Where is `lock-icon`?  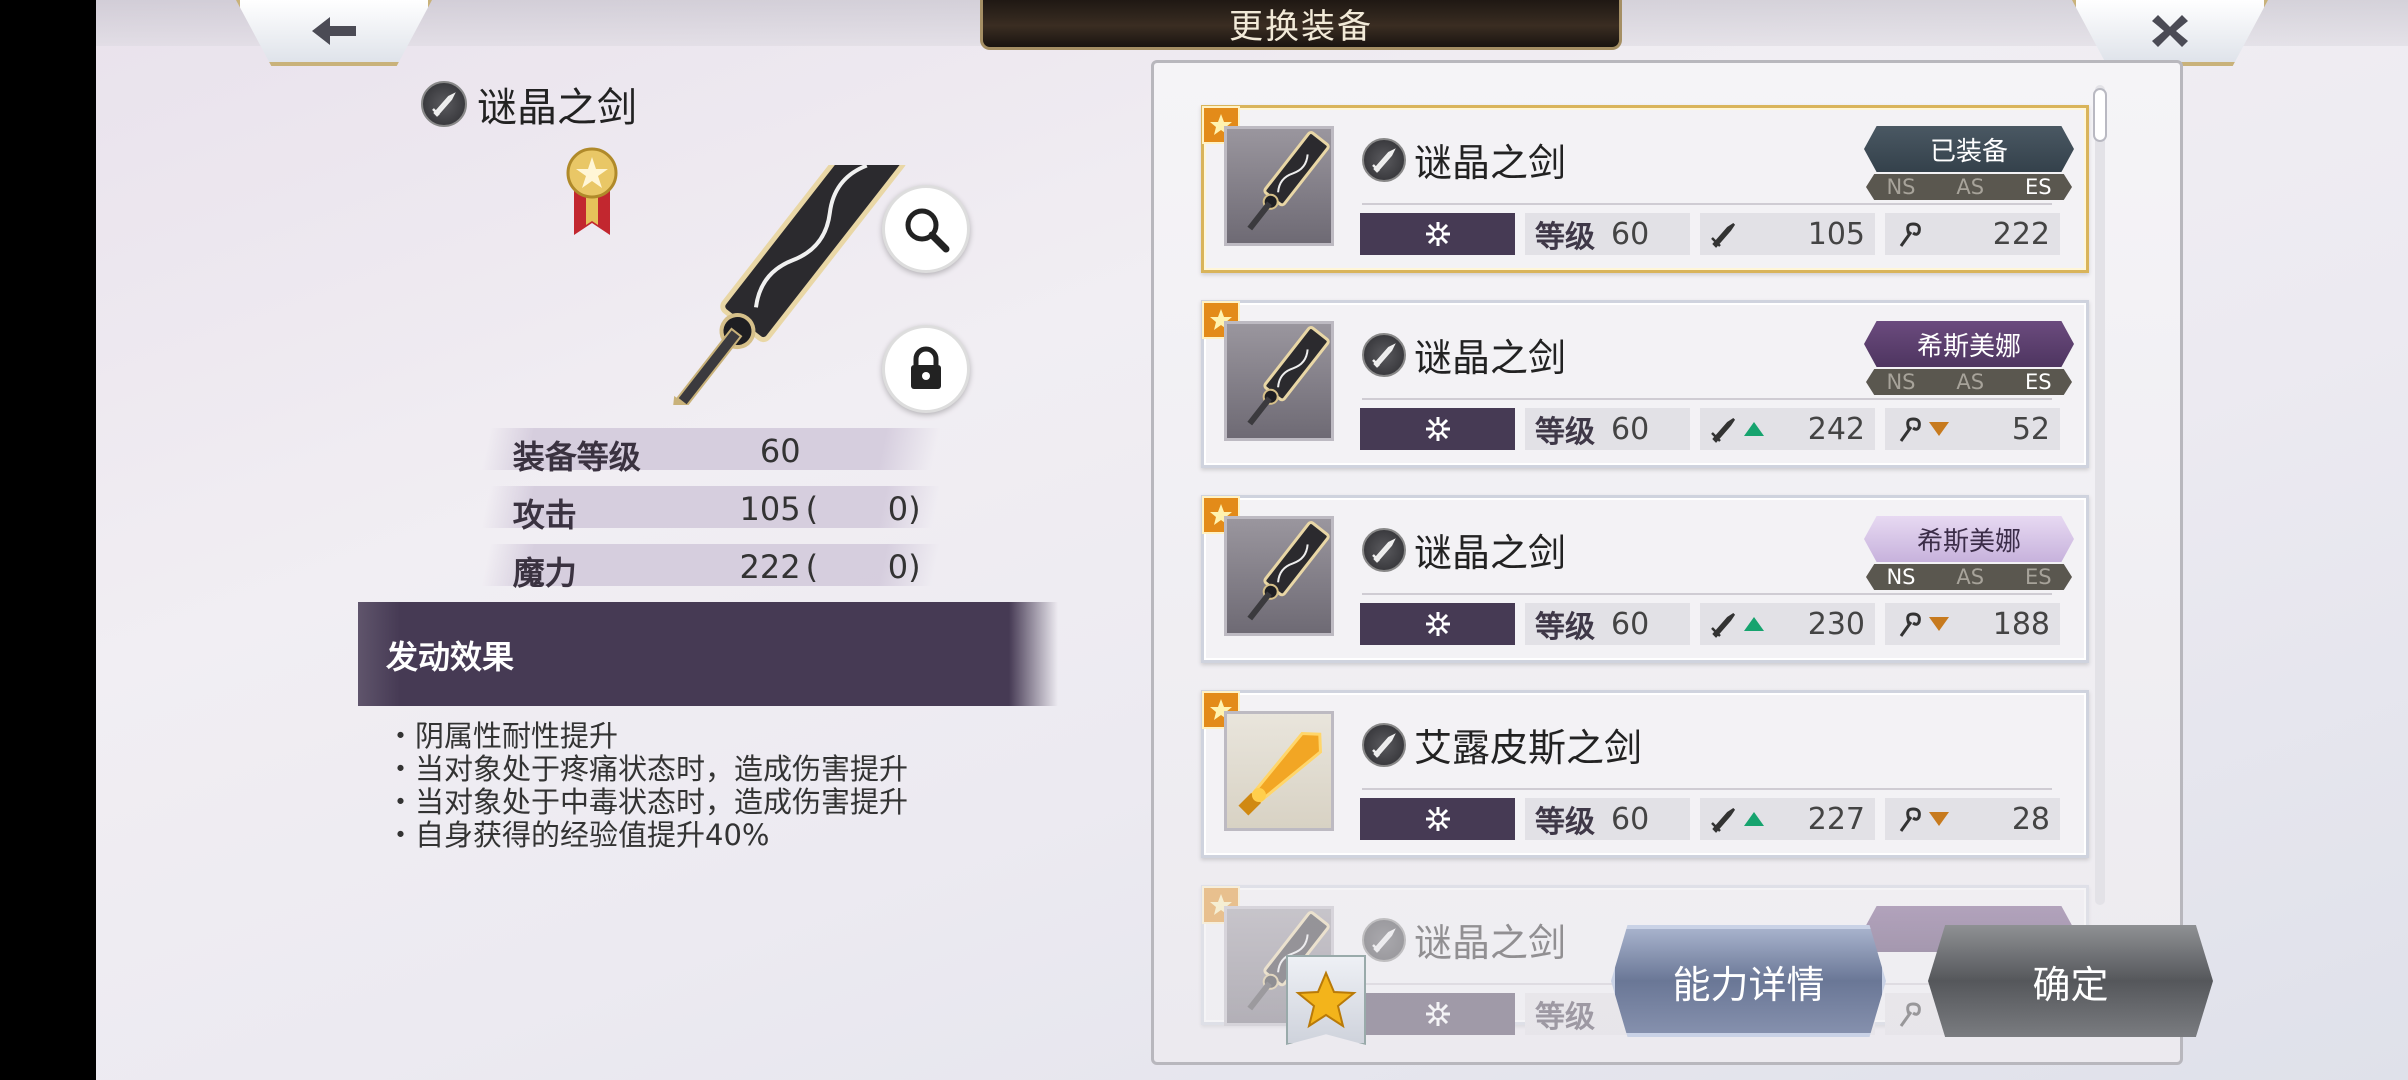
lock-icon is located at coordinates (926, 367).